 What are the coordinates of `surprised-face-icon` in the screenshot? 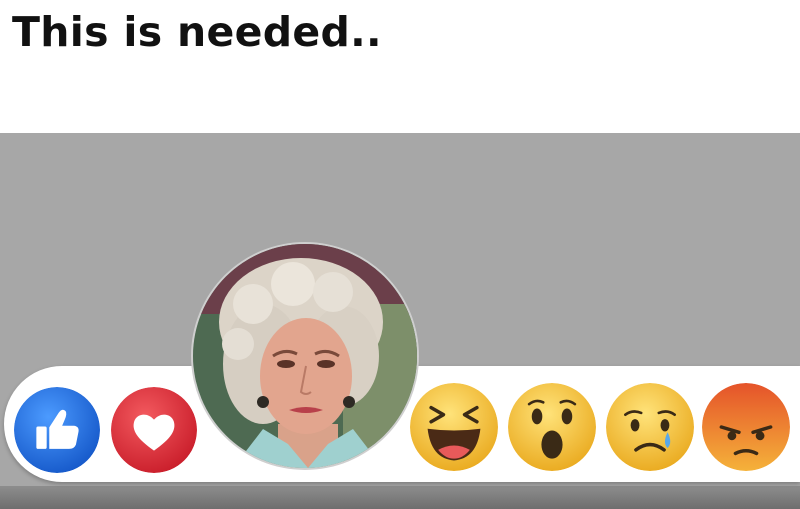 It's located at (552, 427).